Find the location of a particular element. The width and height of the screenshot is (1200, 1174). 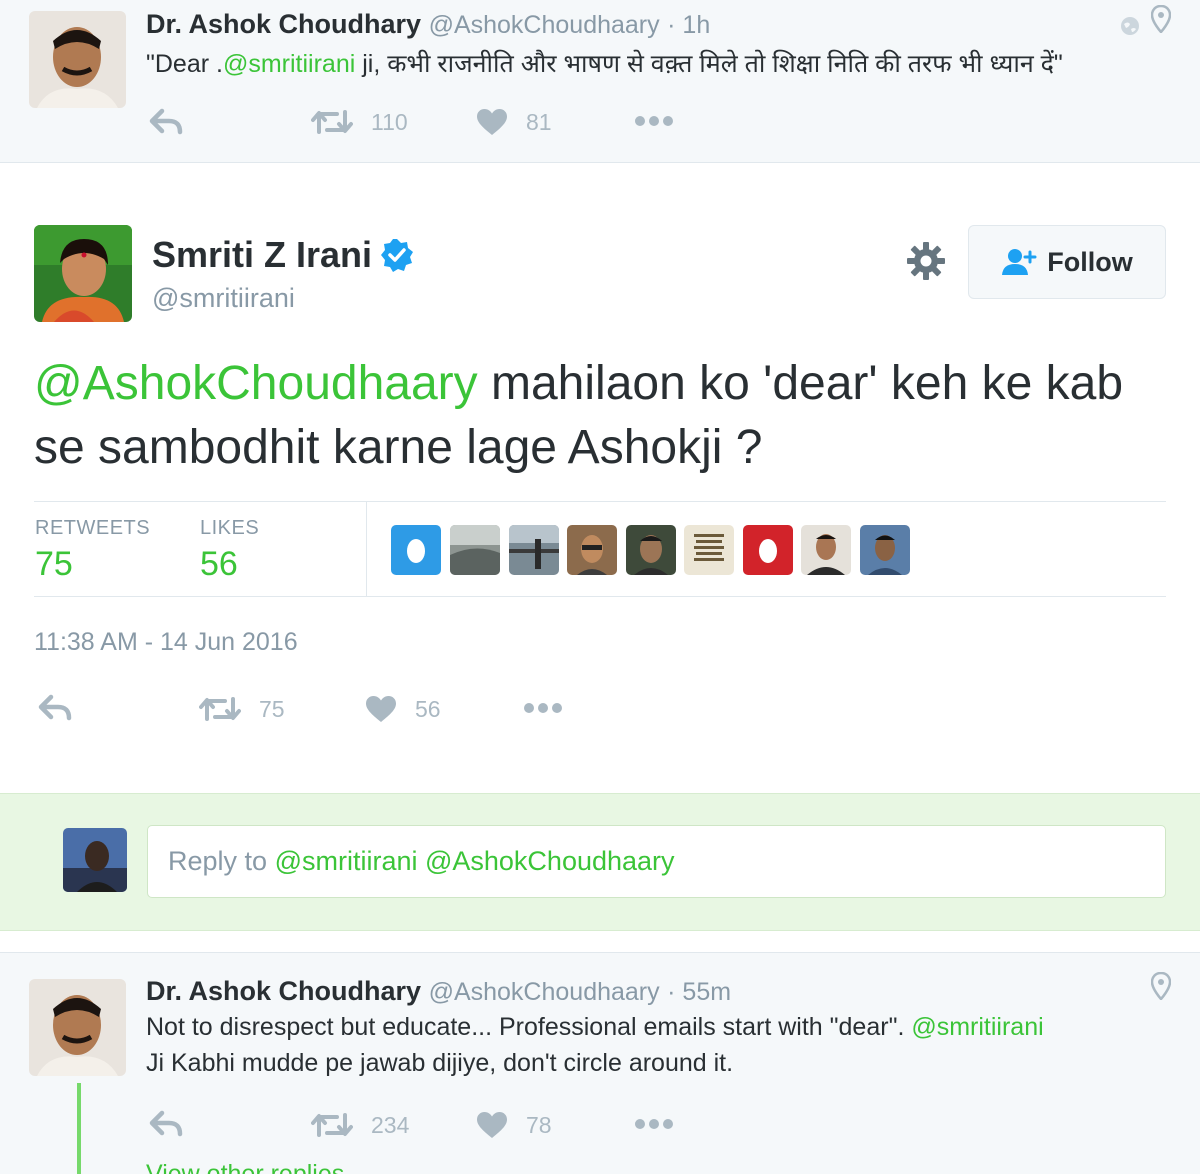

main-avatar is located at coordinates (83, 273).